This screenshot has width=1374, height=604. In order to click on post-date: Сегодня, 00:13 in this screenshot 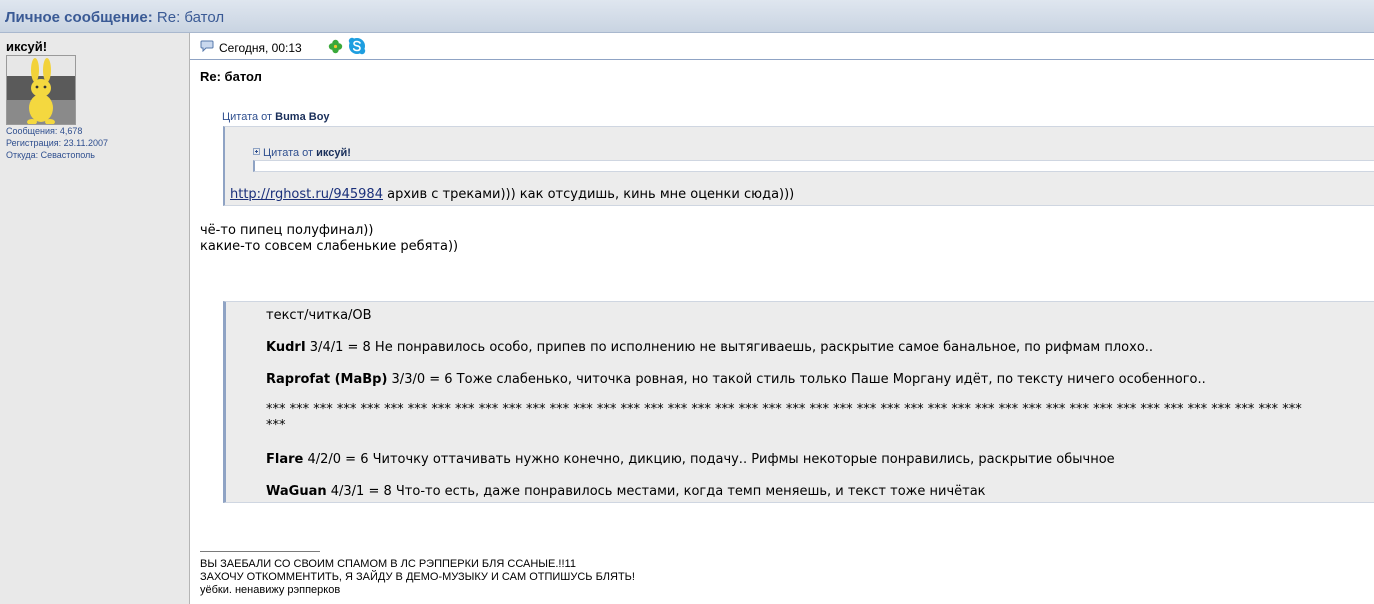, I will do `click(260, 48)`.